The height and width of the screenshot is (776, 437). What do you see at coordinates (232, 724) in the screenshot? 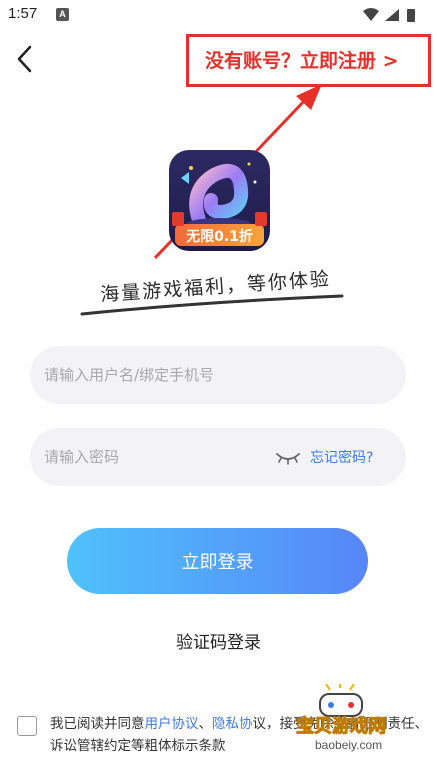
I see `privacy-agreement-link: 隐私协` at bounding box center [232, 724].